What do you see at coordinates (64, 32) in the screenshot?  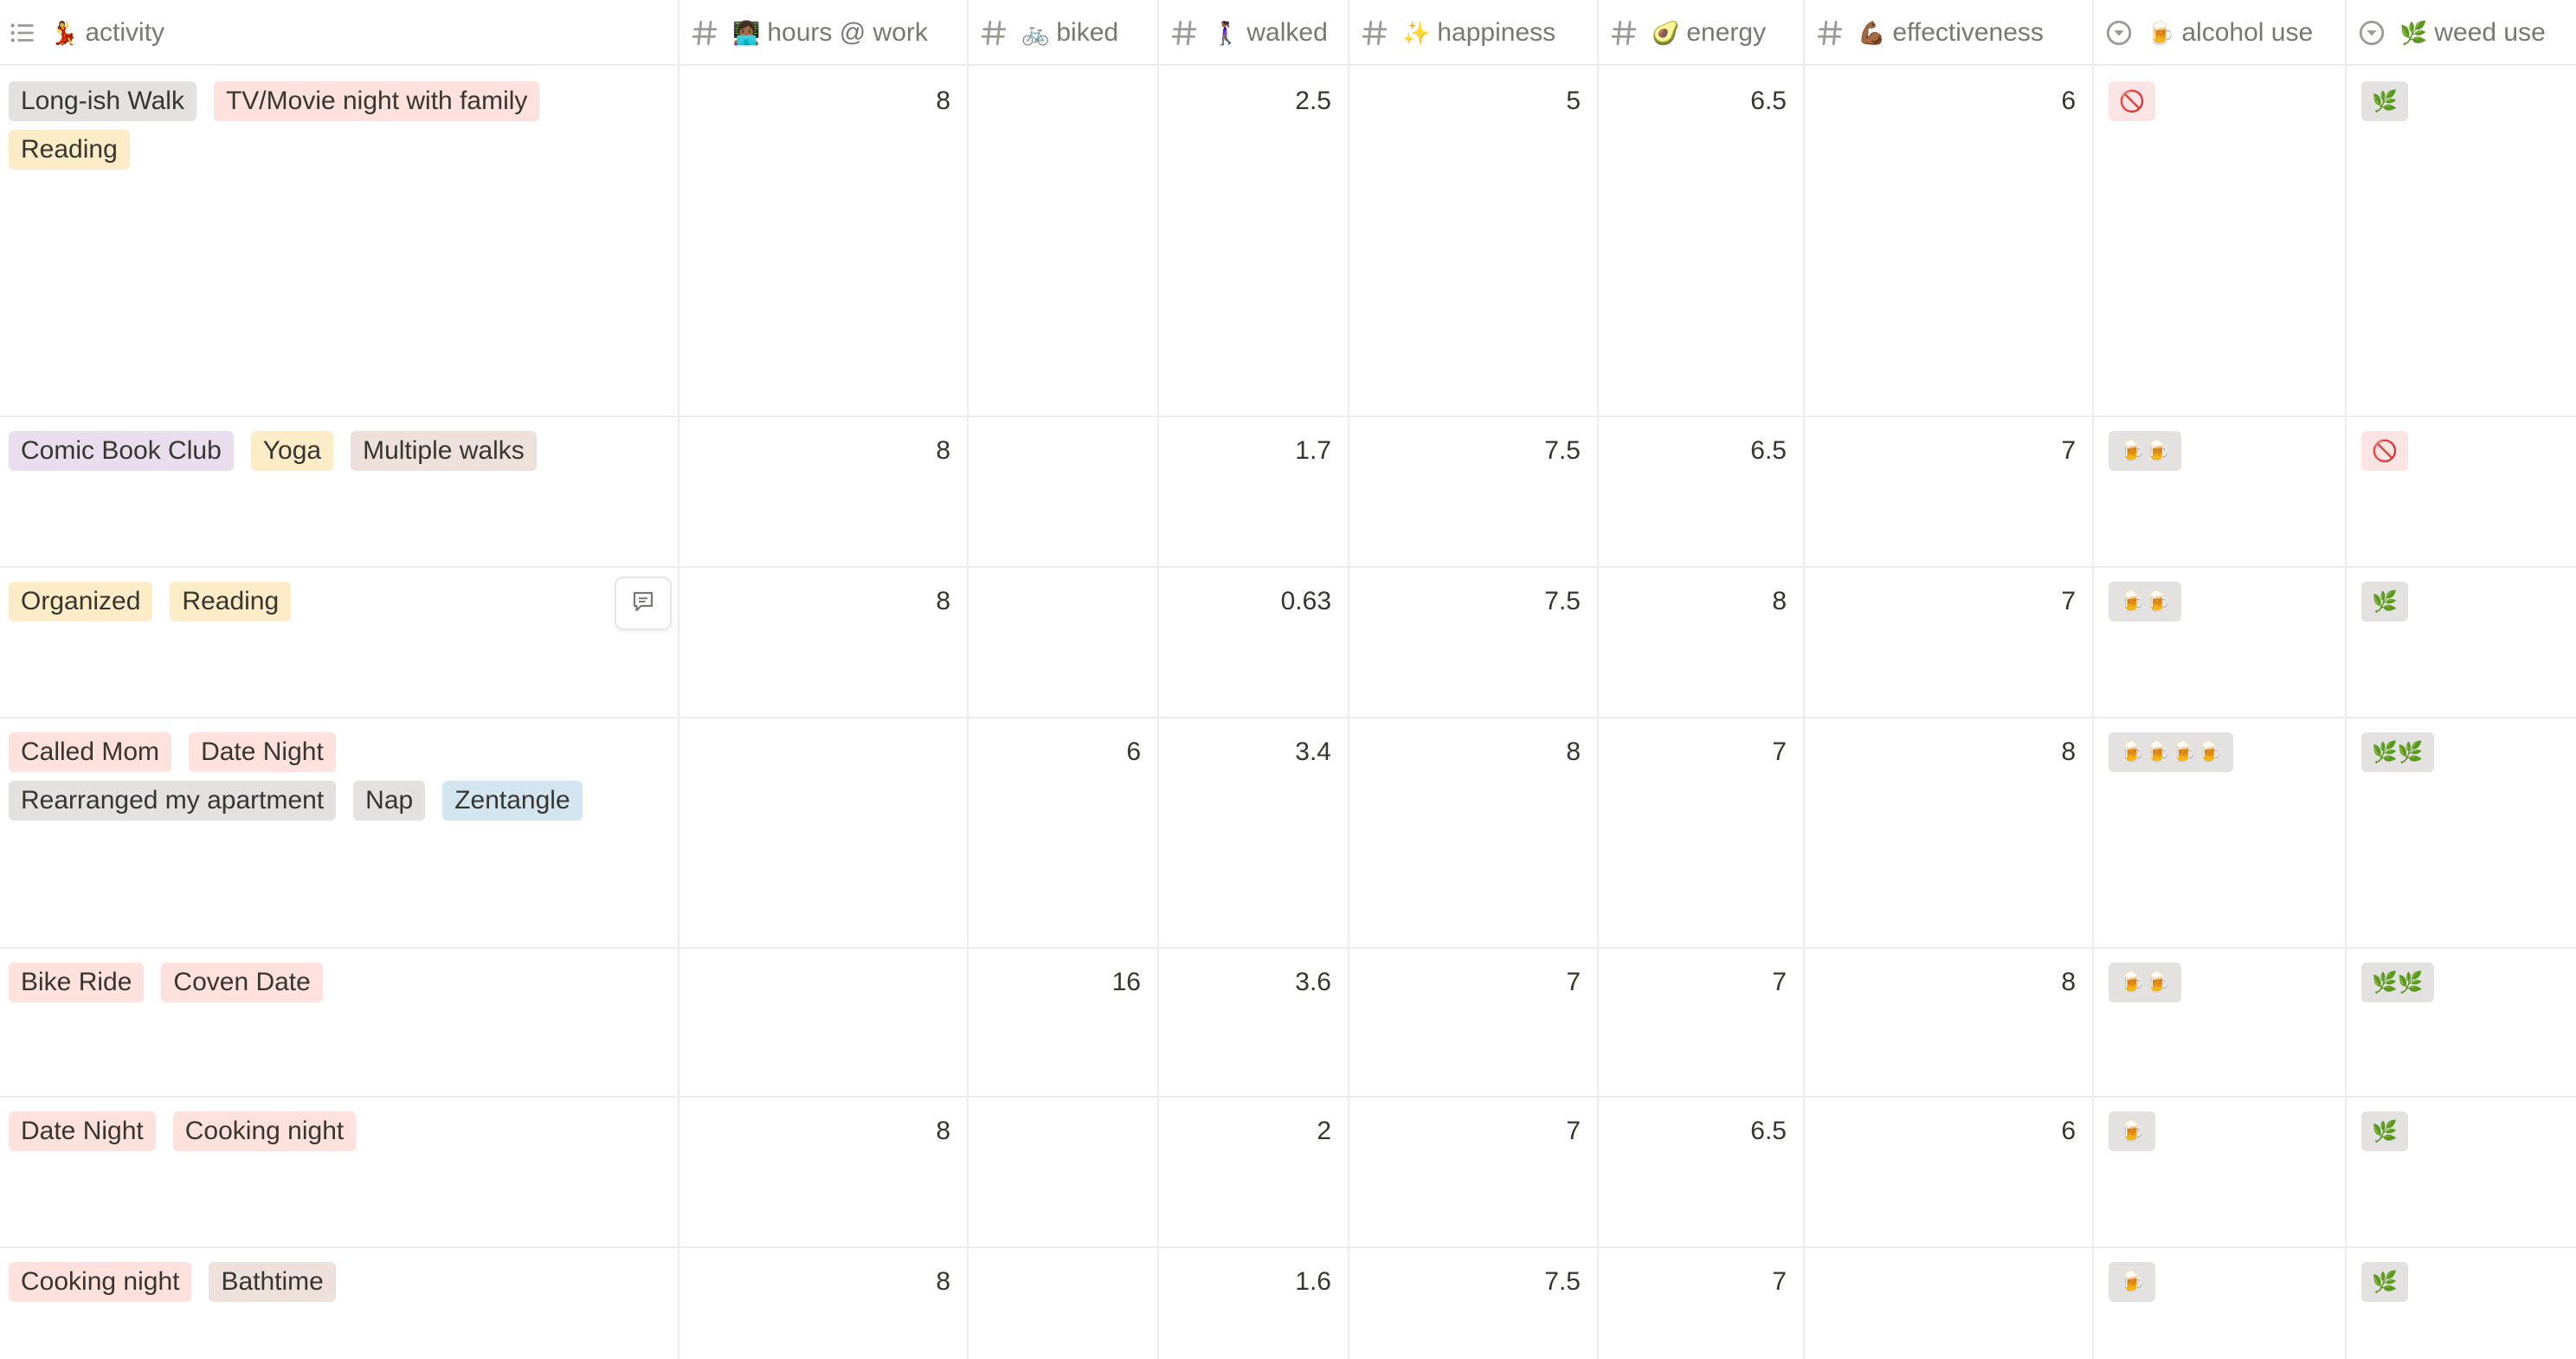 I see `column-emoji: 💃` at bounding box center [64, 32].